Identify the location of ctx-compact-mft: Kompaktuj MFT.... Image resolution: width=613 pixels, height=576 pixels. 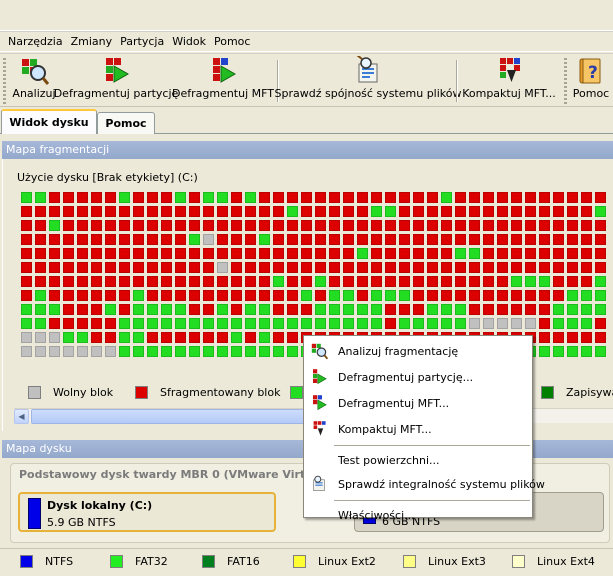
(418, 429).